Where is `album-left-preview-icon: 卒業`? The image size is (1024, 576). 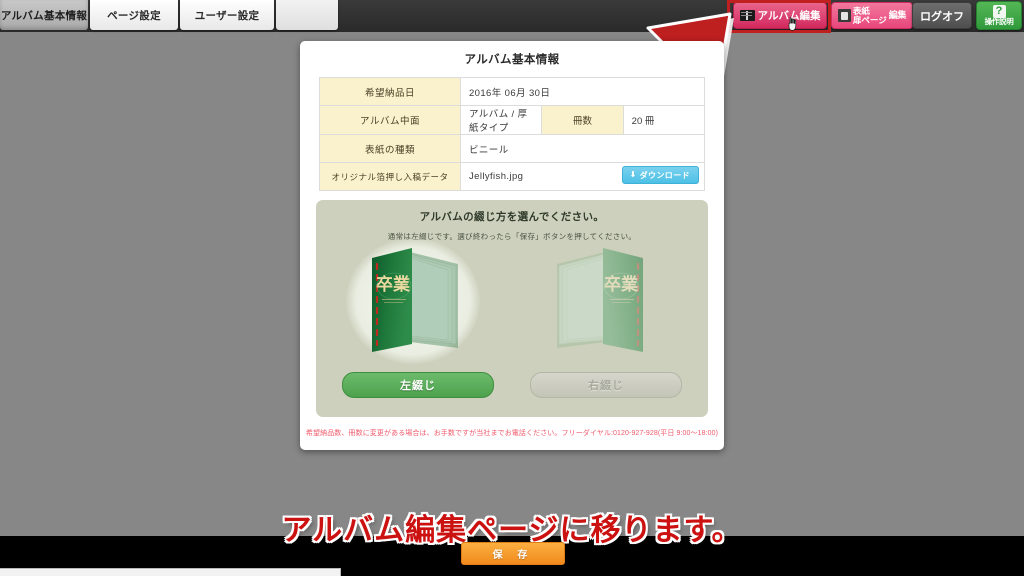
album-left-preview-icon: 卒業 is located at coordinates (415, 300).